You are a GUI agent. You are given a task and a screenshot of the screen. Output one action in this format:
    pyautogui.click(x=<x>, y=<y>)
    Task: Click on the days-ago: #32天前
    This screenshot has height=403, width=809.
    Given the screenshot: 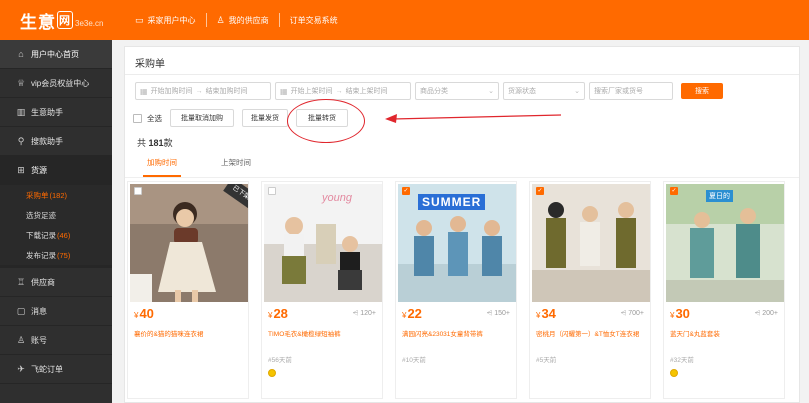 What is the action you would take?
    pyautogui.click(x=682, y=360)
    